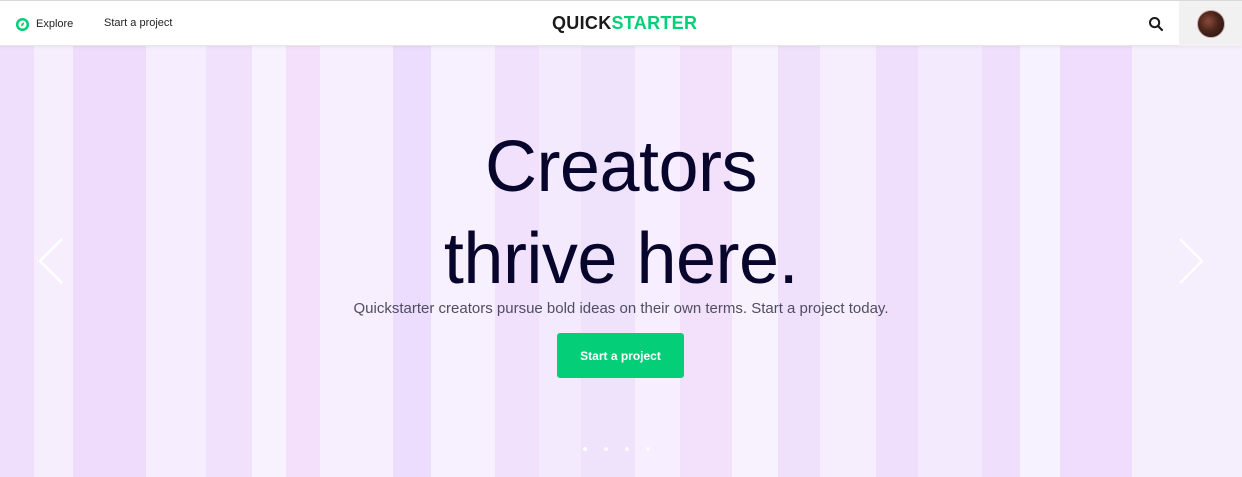  Describe the element at coordinates (620, 355) in the screenshot. I see `start-project-button: Start a project` at that location.